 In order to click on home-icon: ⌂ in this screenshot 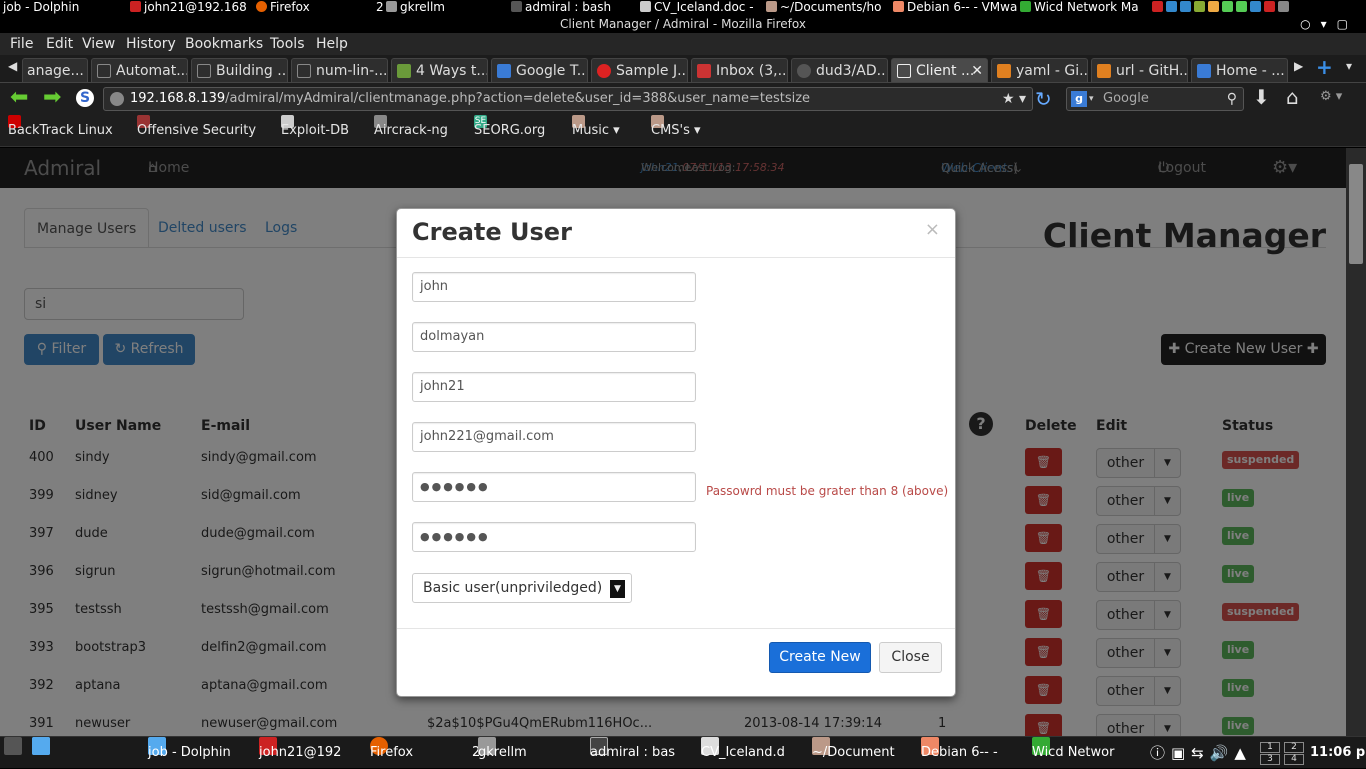, I will do `click(1292, 97)`.